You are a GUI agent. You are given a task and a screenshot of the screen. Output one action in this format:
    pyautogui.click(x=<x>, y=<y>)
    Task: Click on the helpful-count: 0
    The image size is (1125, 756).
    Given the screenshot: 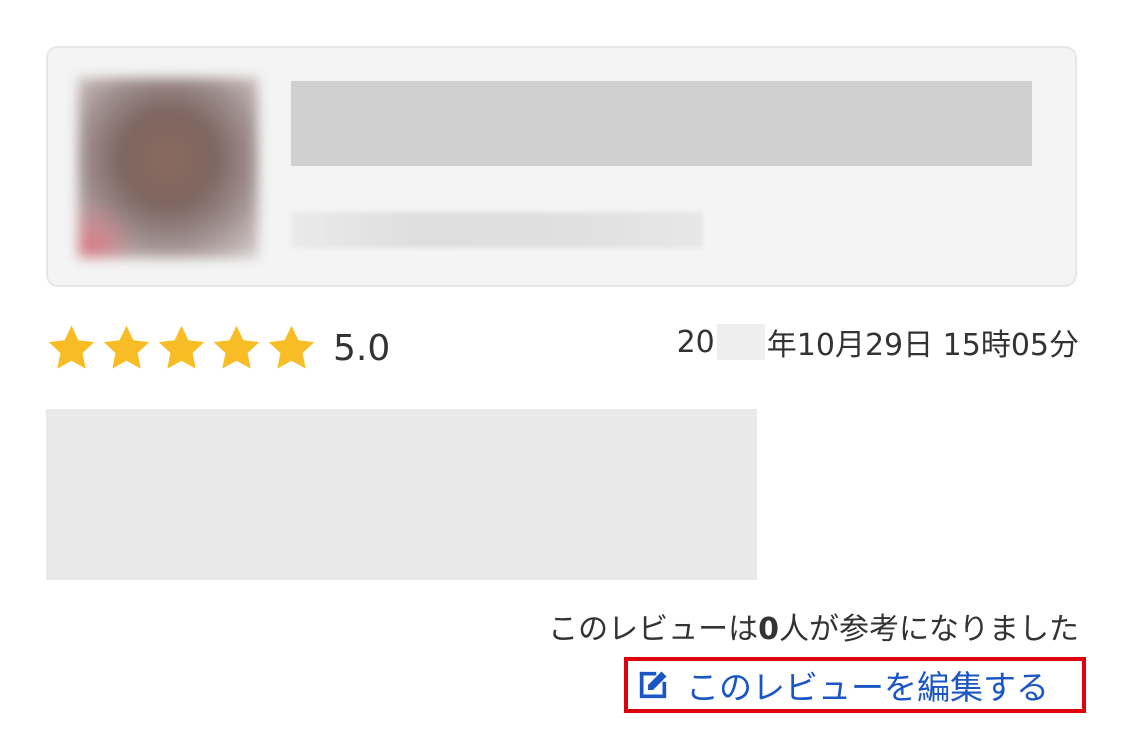 What is the action you would take?
    pyautogui.click(x=768, y=629)
    